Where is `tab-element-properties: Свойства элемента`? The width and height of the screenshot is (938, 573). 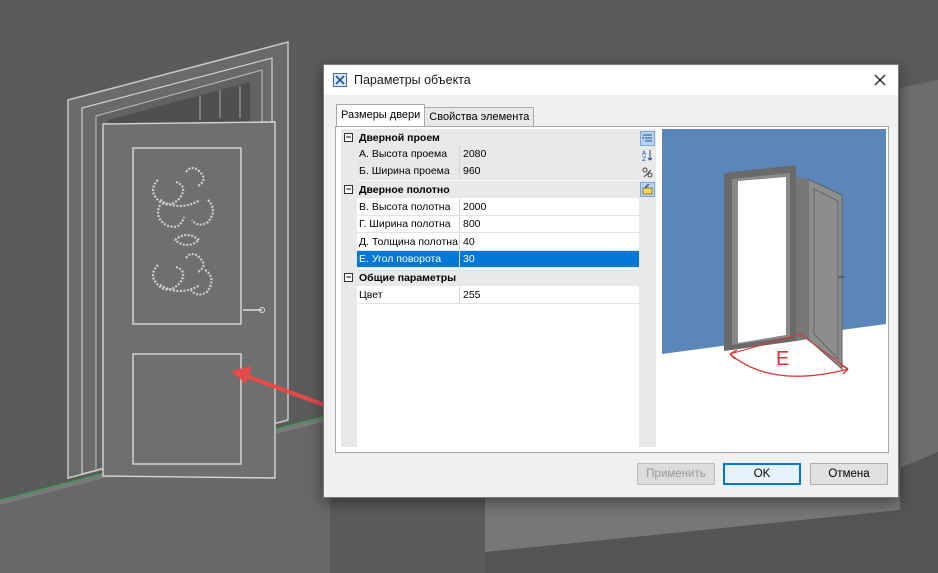 tab-element-properties: Свойства элемента is located at coordinates (479, 116).